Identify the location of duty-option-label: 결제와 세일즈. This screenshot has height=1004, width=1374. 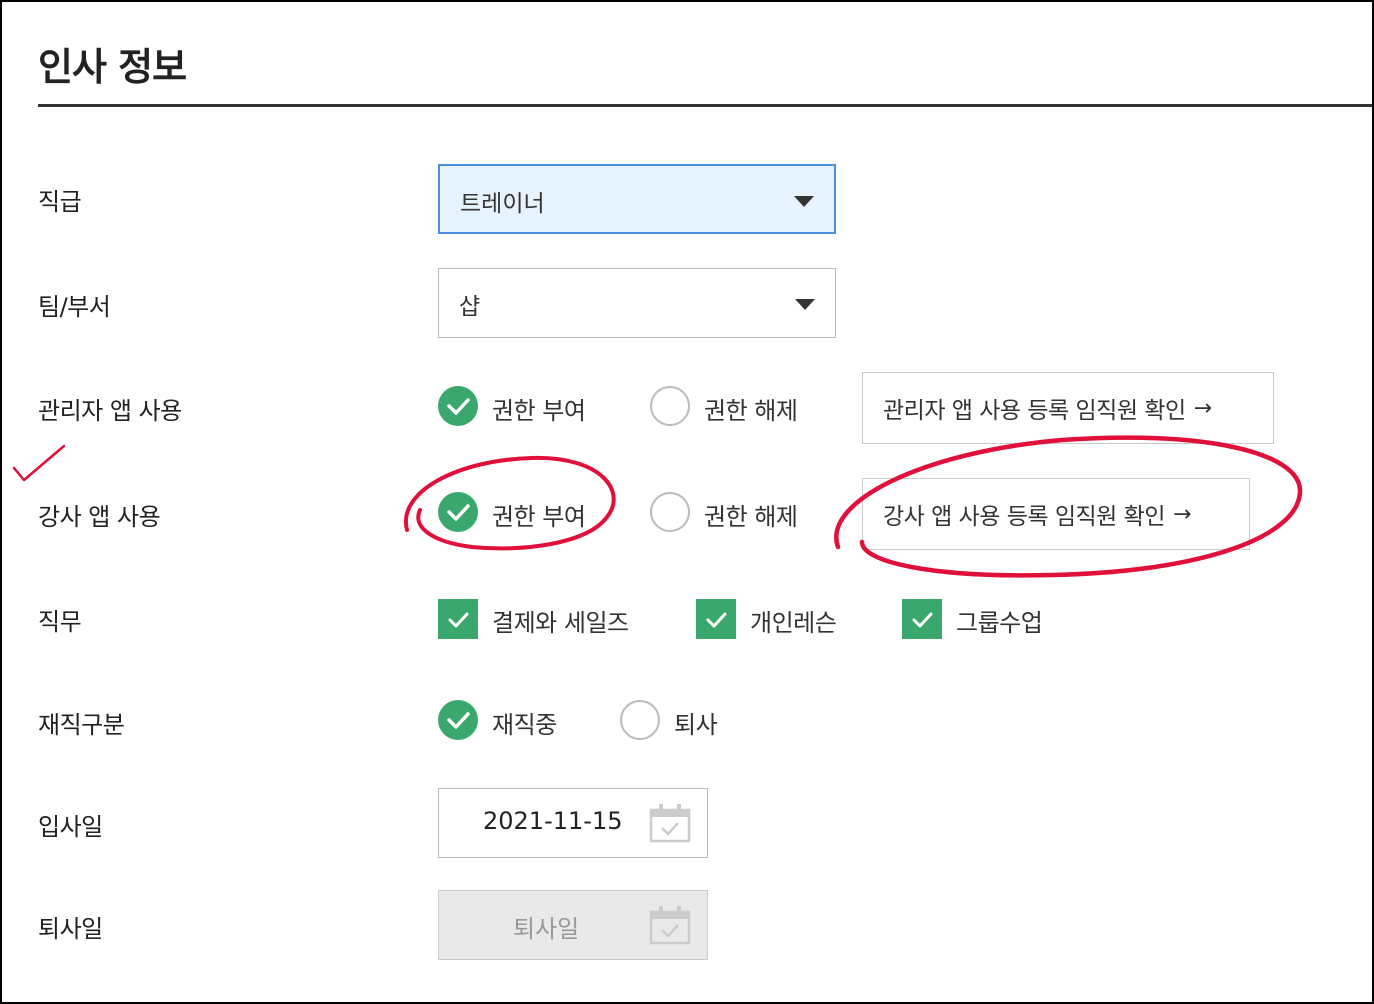
(560, 623).